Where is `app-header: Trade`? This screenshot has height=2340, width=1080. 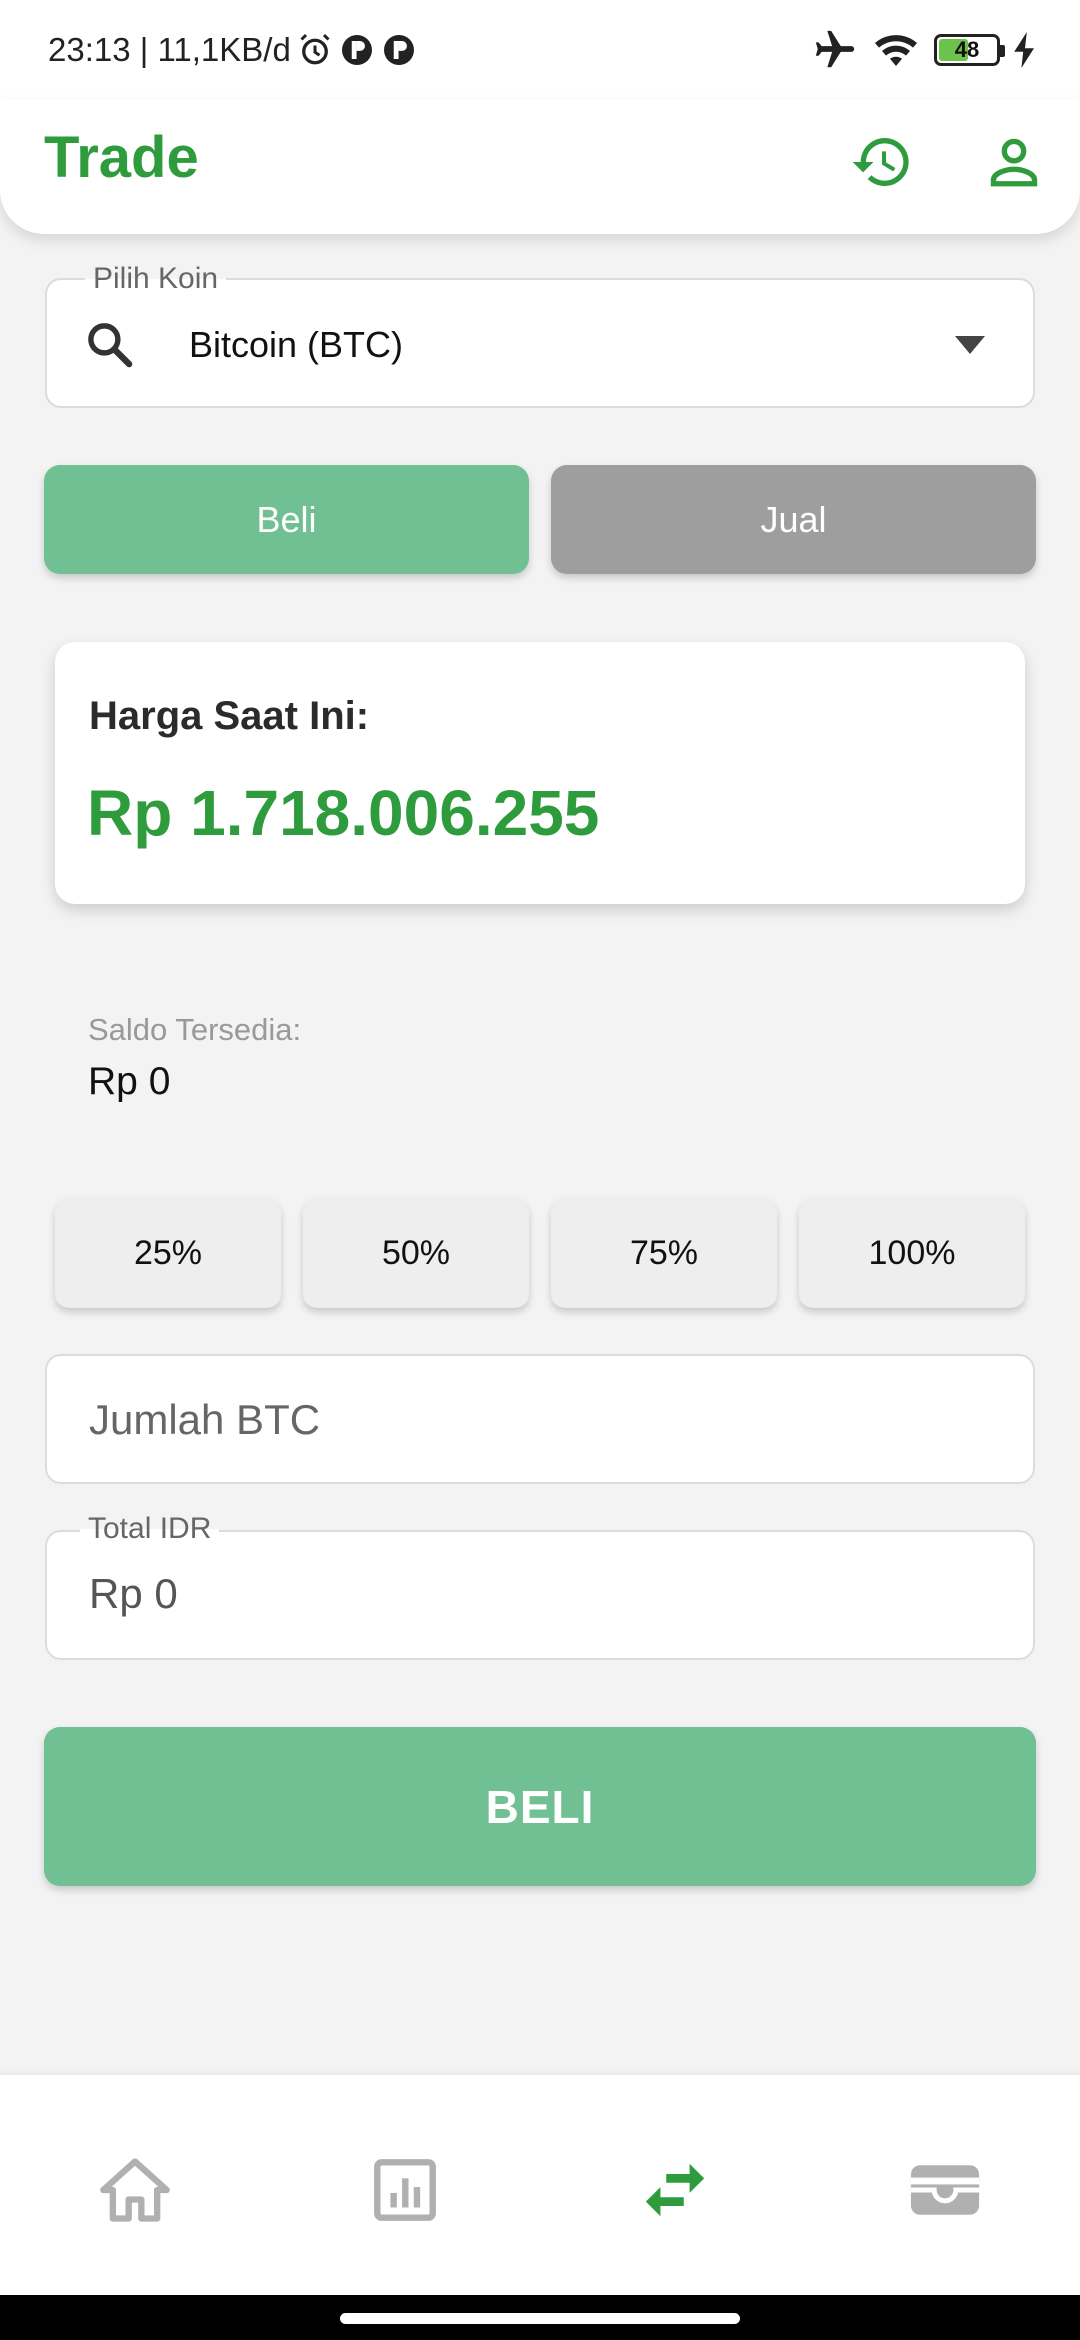
app-header: Trade is located at coordinates (540, 167).